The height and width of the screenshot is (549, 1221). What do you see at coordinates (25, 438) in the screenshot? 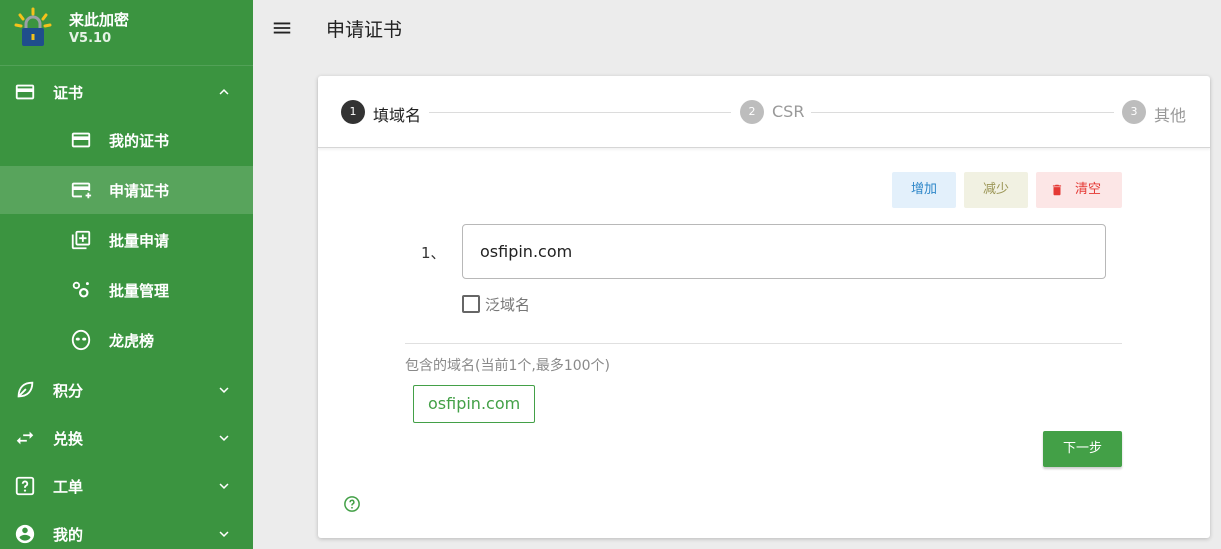
I see `swap-icon` at bounding box center [25, 438].